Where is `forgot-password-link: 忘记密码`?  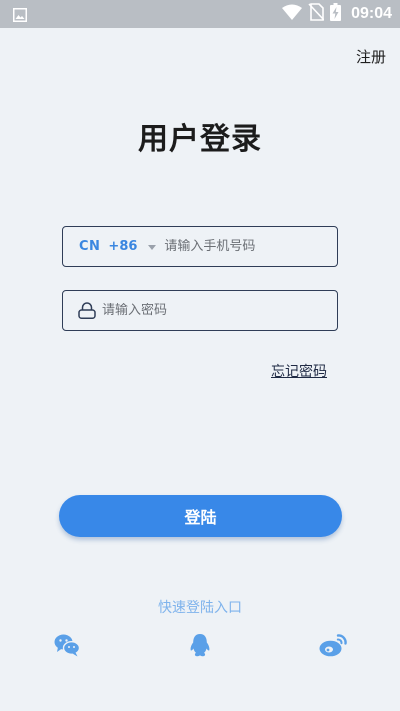 forgot-password-link: 忘记密码 is located at coordinates (299, 371).